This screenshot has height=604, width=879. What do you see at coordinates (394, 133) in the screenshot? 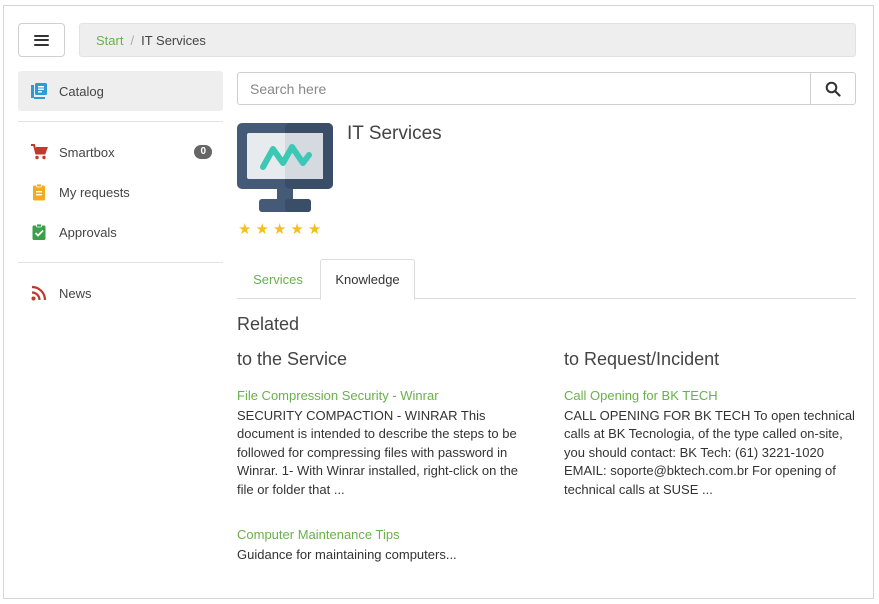
I see `page-title: IT Services` at bounding box center [394, 133].